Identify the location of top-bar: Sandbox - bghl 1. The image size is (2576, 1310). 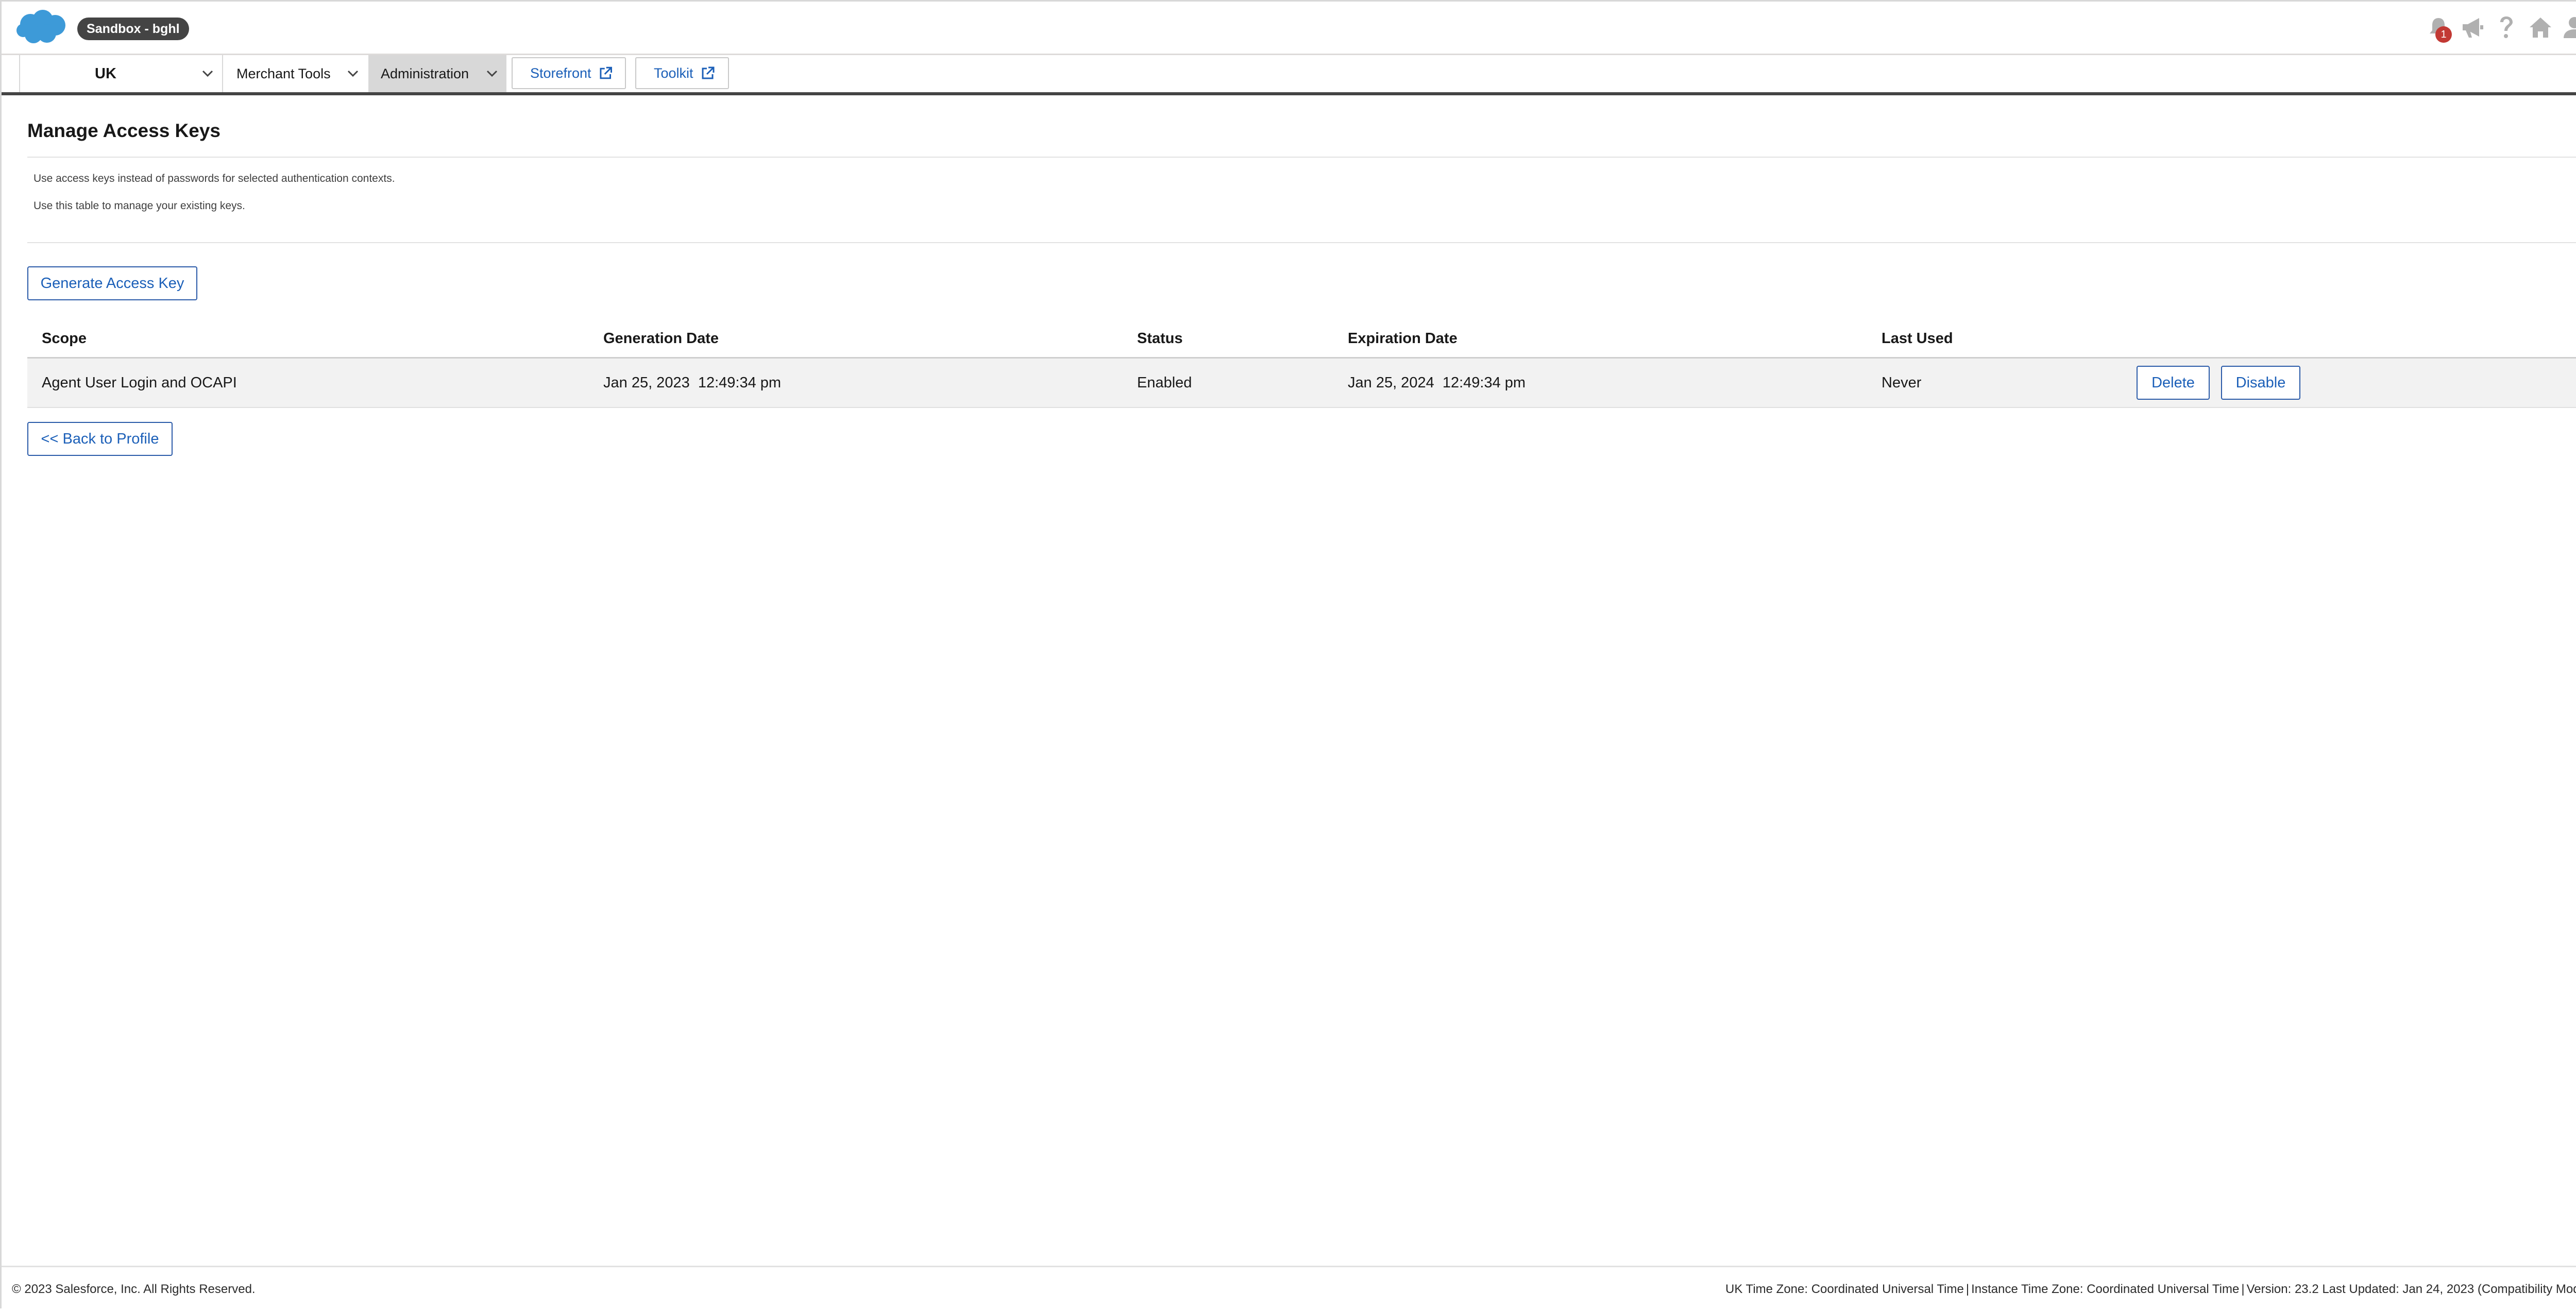
(1289, 28).